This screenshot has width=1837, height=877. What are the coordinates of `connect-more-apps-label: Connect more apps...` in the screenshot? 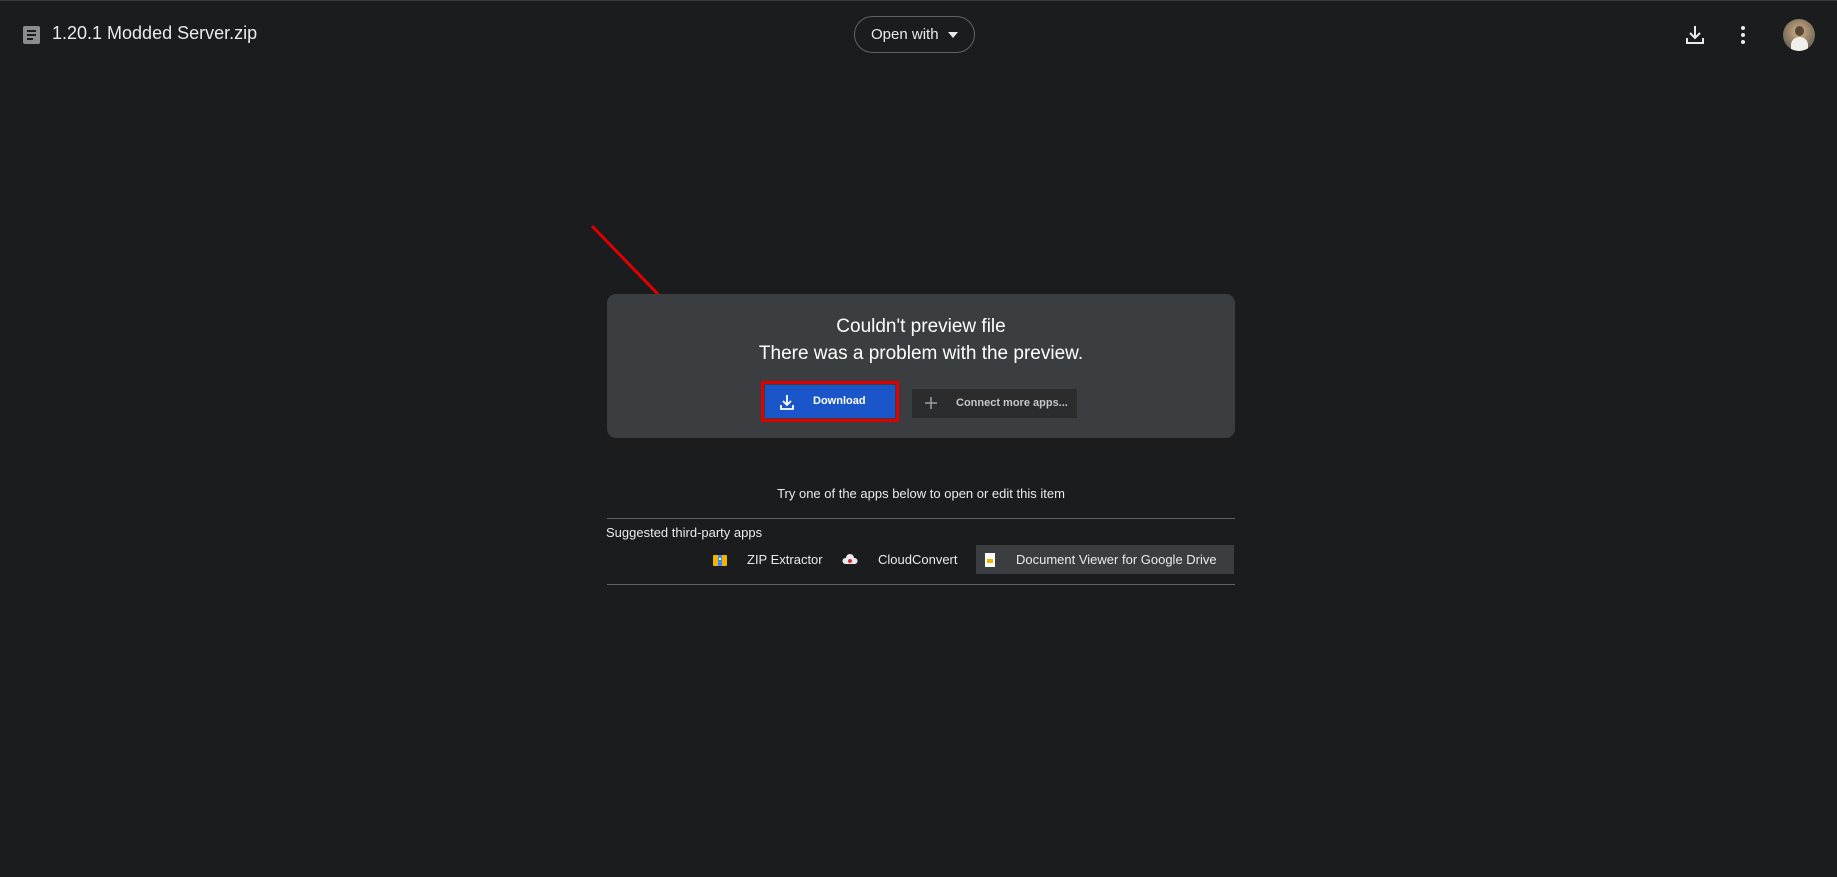 It's located at (1012, 403).